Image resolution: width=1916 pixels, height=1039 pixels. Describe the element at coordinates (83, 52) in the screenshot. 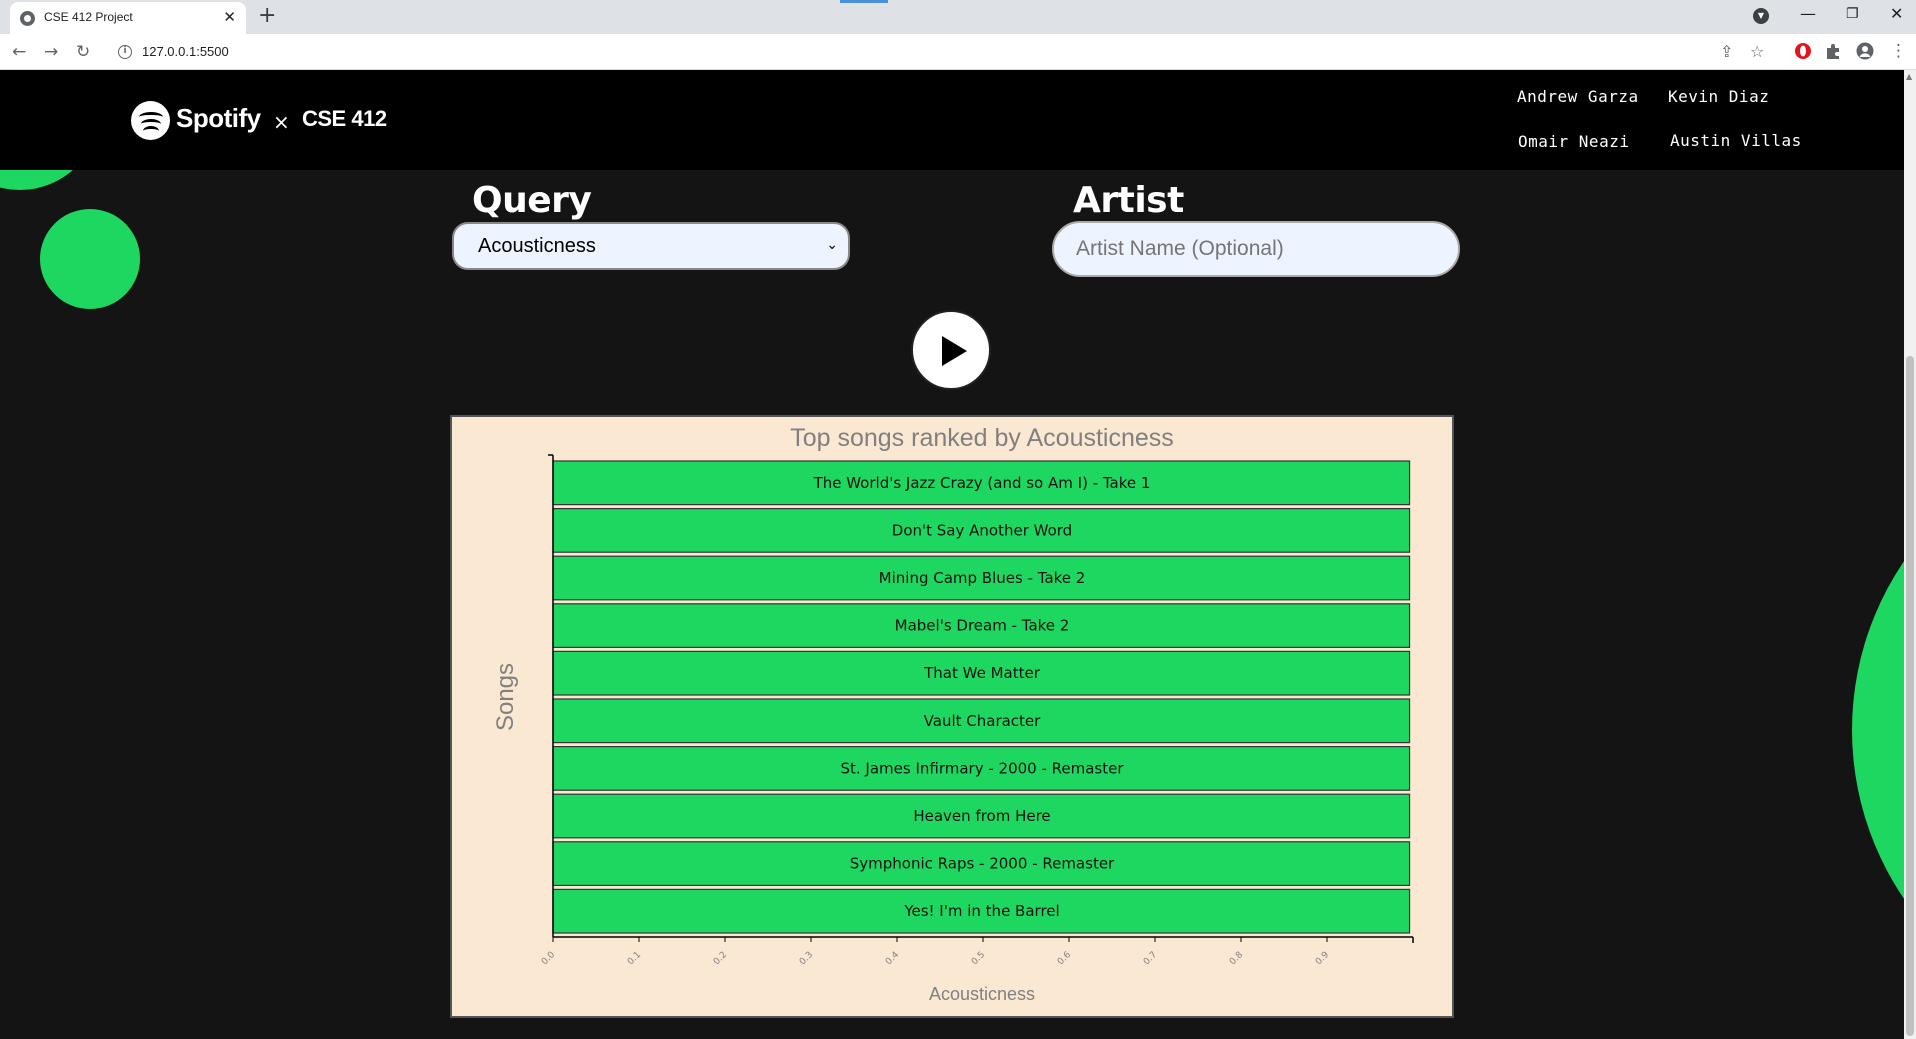

I see `reload-icon: ↻` at that location.